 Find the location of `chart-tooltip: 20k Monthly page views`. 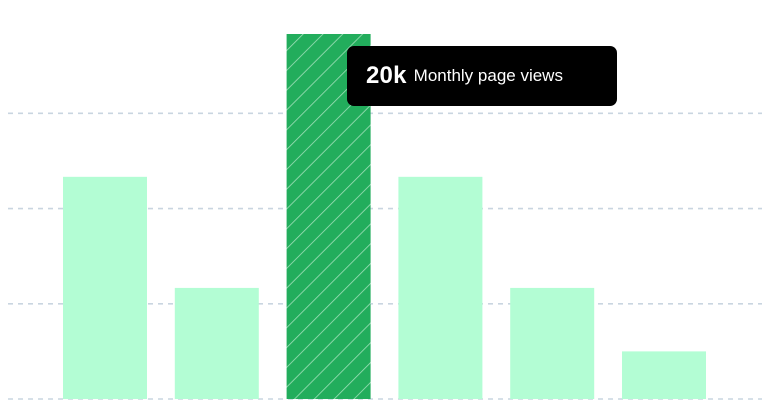

chart-tooltip: 20k Monthly page views is located at coordinates (482, 76).